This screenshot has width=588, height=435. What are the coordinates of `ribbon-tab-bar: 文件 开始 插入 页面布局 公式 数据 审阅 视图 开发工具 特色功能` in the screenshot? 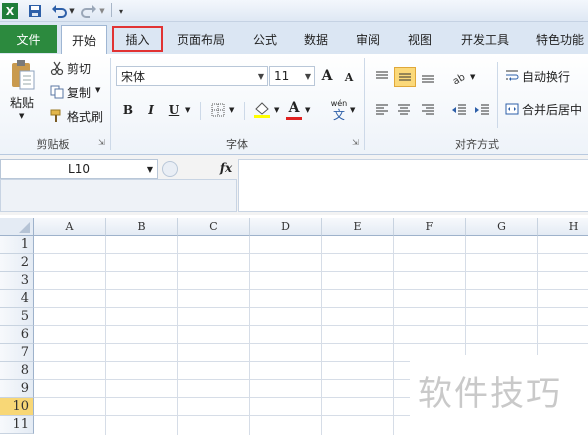 It's located at (294, 38).